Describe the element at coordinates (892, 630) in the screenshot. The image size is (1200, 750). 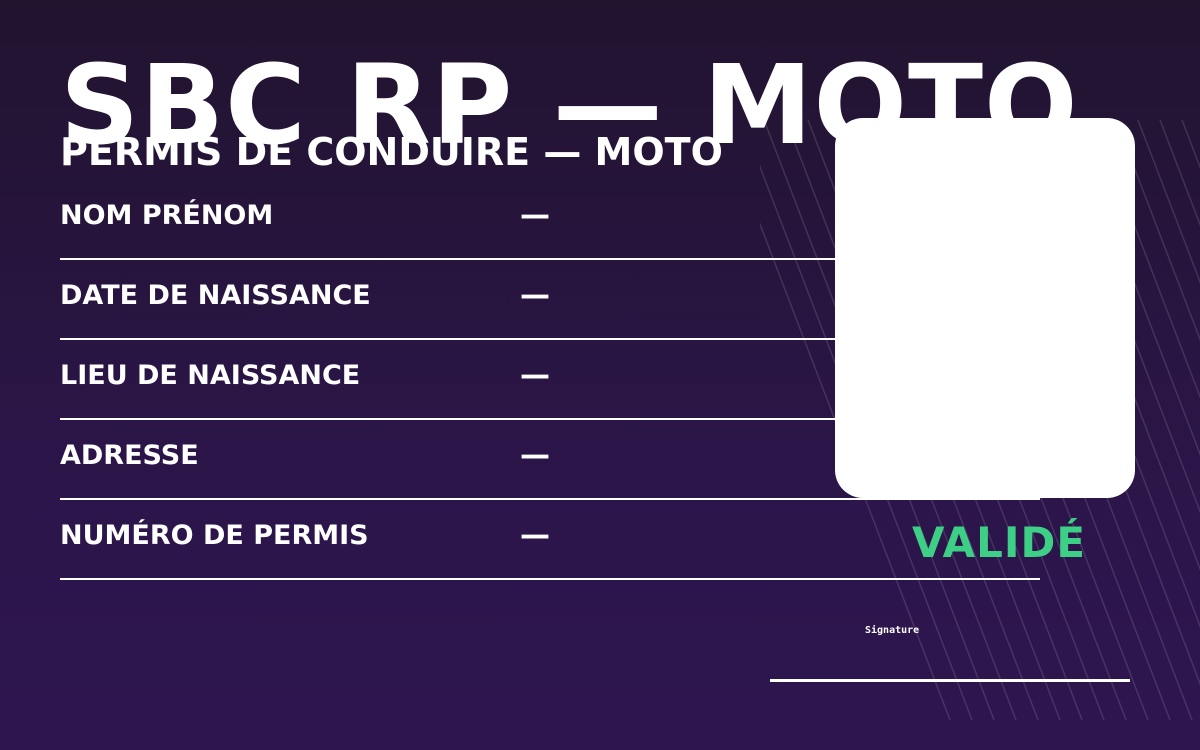
I see `signature-label: Signature` at that location.